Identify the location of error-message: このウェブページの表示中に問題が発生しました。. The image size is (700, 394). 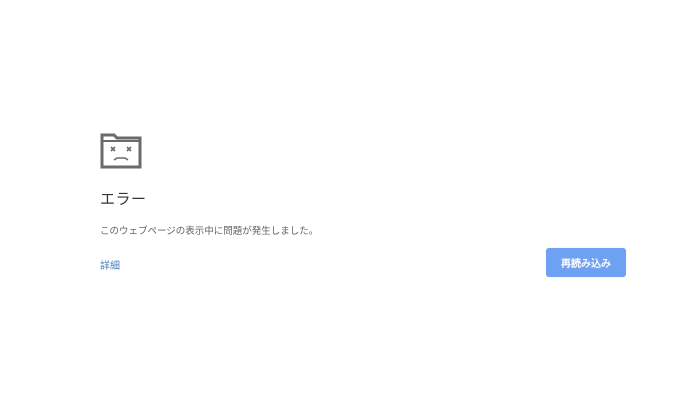
(209, 231).